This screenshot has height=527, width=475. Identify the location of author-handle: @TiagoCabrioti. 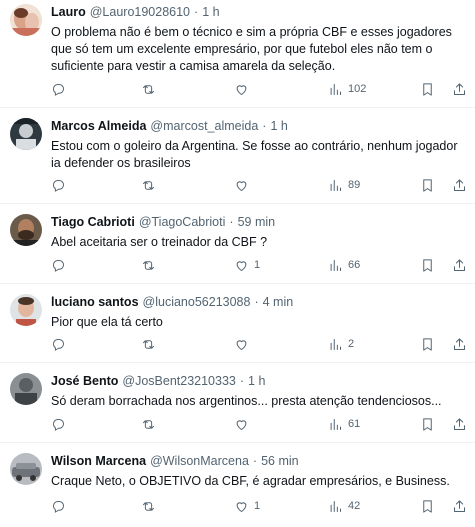
(182, 222).